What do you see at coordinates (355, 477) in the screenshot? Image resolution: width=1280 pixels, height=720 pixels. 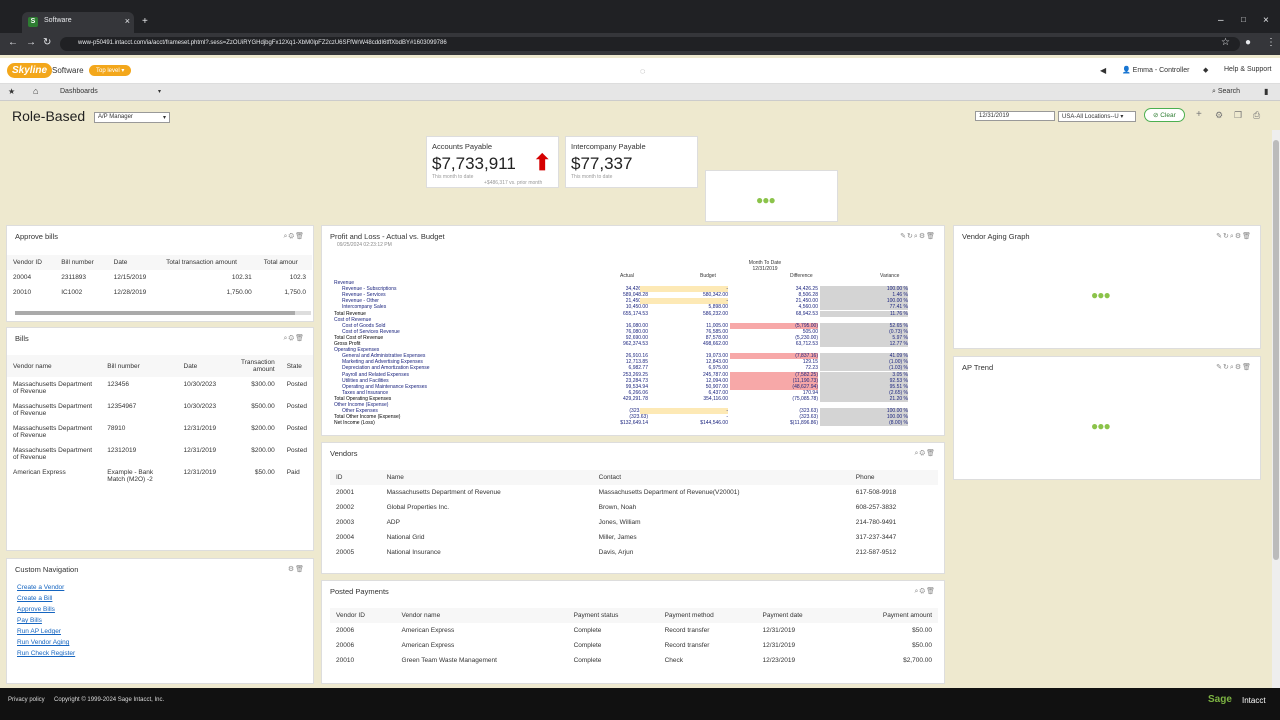 I see `col-header: ID` at bounding box center [355, 477].